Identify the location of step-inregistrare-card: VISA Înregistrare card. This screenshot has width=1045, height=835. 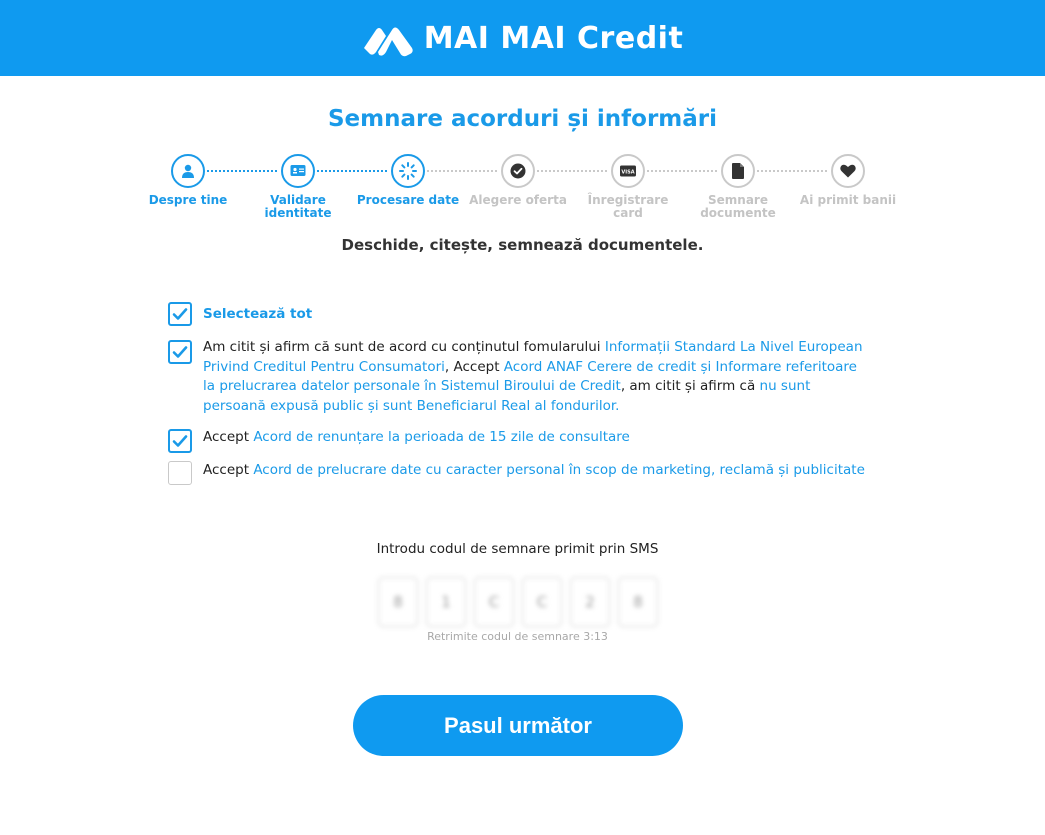
(628, 187).